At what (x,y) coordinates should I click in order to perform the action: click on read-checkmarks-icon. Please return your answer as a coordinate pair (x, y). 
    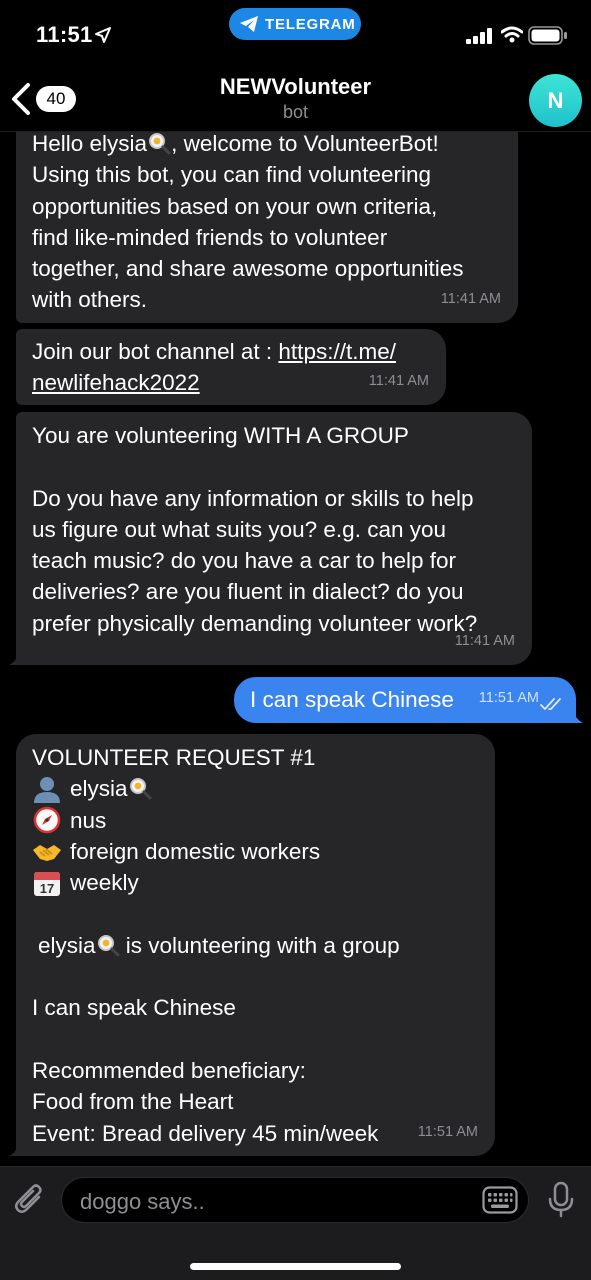
    Looking at the image, I should click on (550, 704).